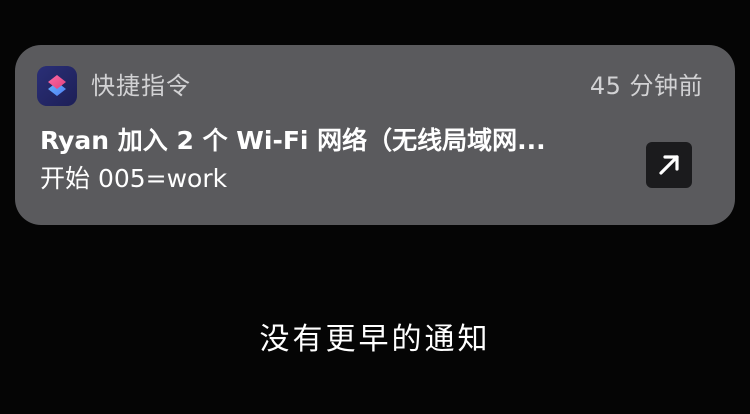 This screenshot has width=750, height=414. I want to click on notification-timestamp: 45 分钟前, so click(646, 86).